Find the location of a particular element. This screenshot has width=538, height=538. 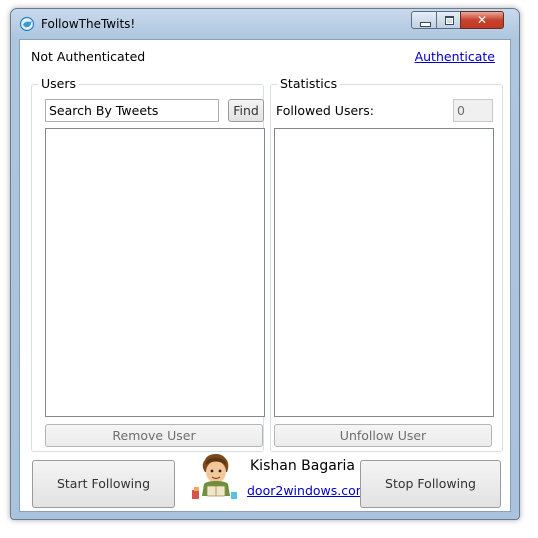

authenticate-link: Authenticate is located at coordinates (455, 56).